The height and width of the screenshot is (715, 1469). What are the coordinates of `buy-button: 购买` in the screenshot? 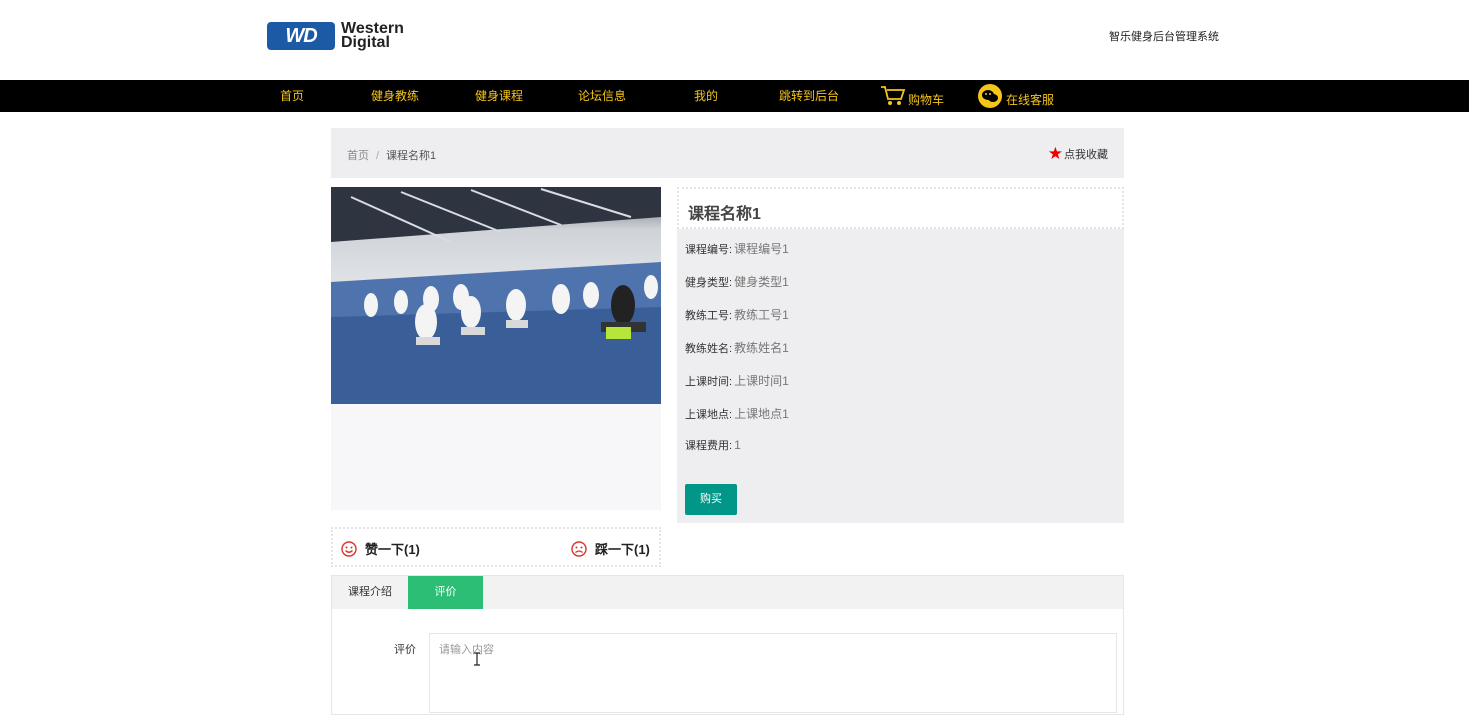 It's located at (711, 499).